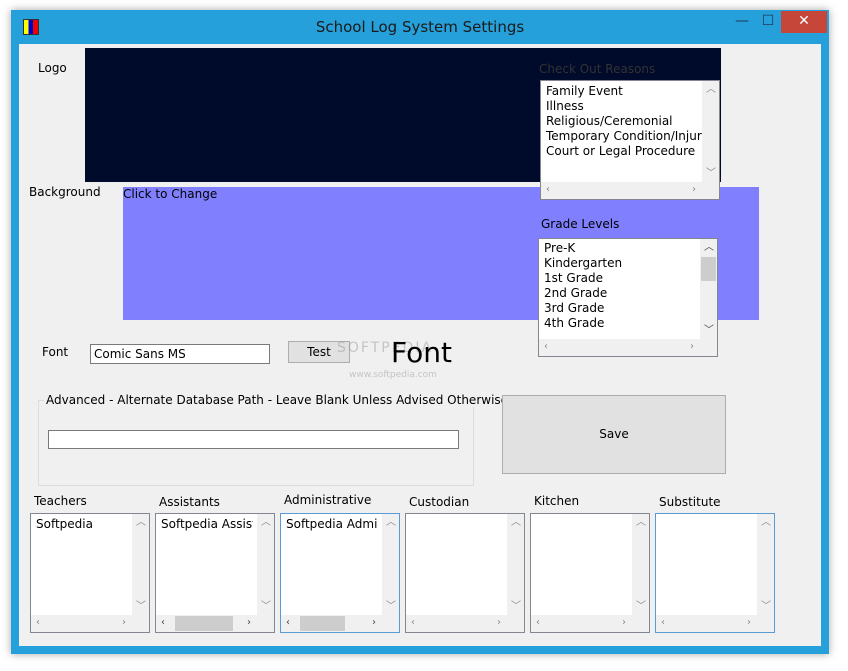 The width and height of the screenshot is (848, 671). Describe the element at coordinates (627, 91) in the screenshot. I see `check-out-reason-item: Family Event` at that location.